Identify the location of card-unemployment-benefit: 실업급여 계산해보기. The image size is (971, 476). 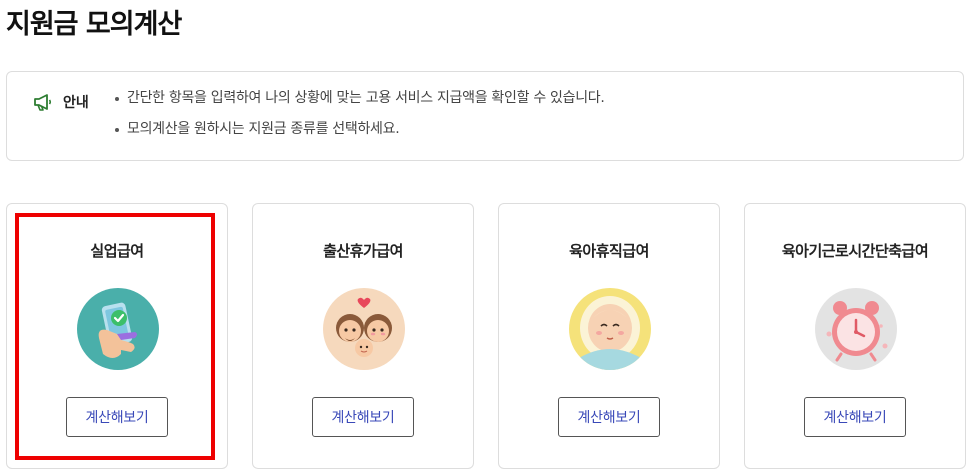
(117, 336).